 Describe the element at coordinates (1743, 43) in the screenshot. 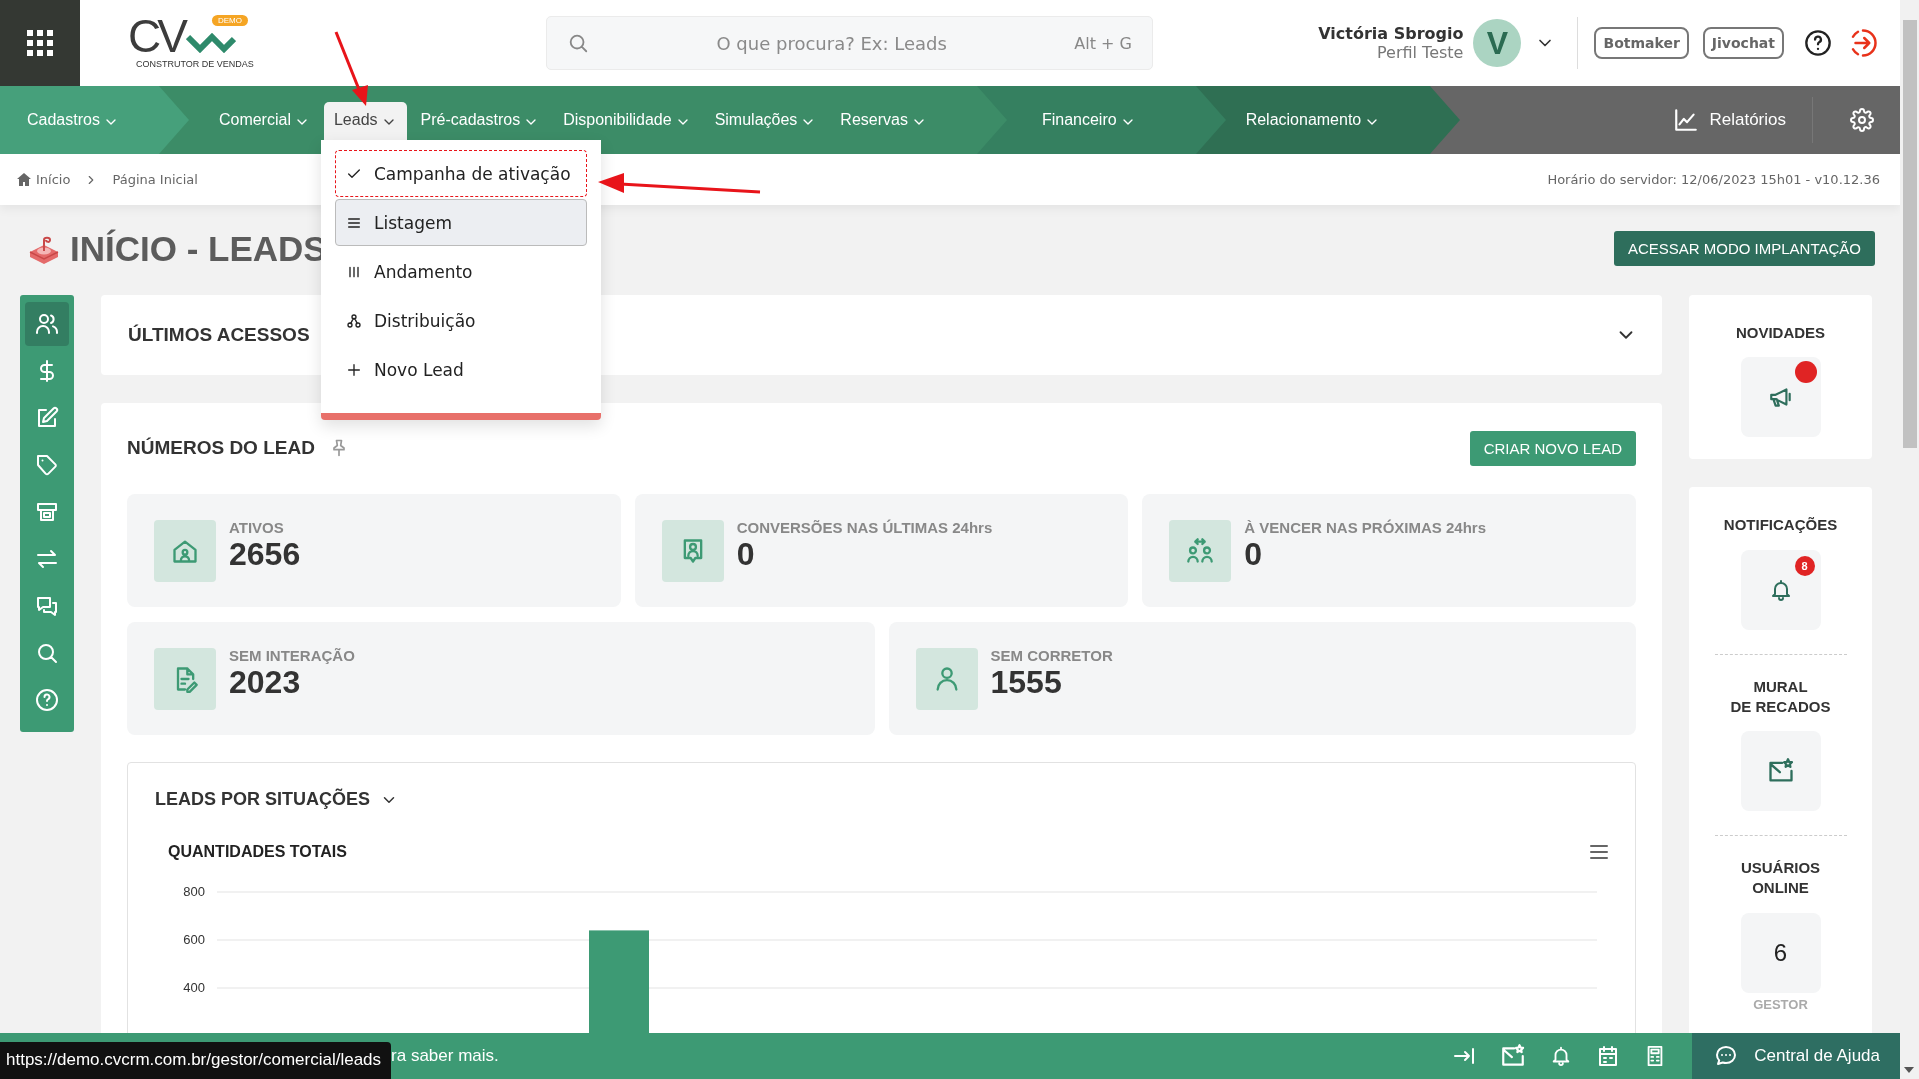

I see `chat-service-button: Jivochat` at that location.